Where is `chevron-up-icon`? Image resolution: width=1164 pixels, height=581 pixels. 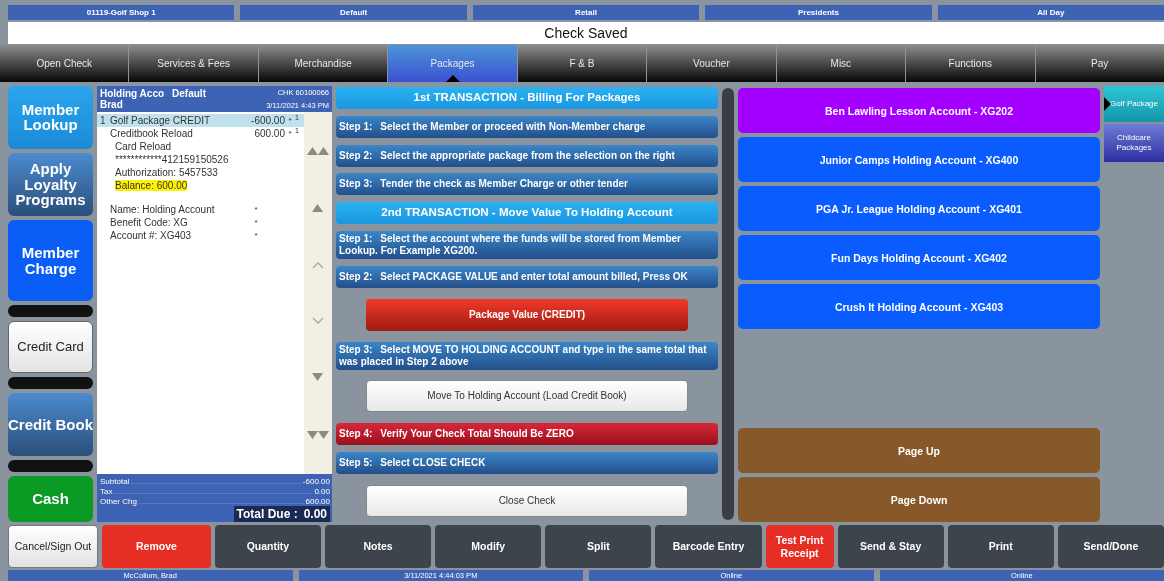
chevron-up-icon is located at coordinates (318, 264).